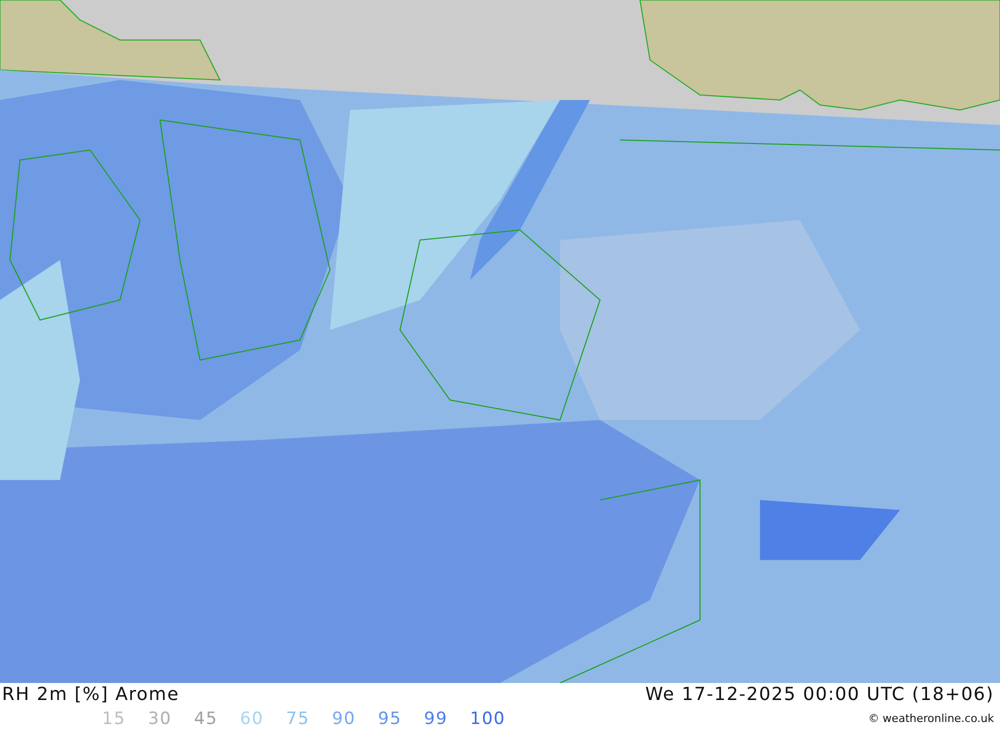  I want to click on legend-value: 15, so click(114, 719).